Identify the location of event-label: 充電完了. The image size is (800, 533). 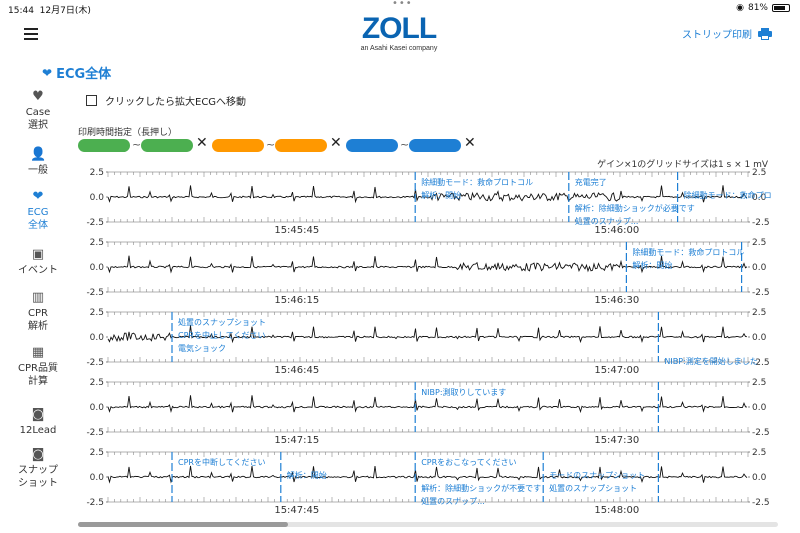
(591, 182).